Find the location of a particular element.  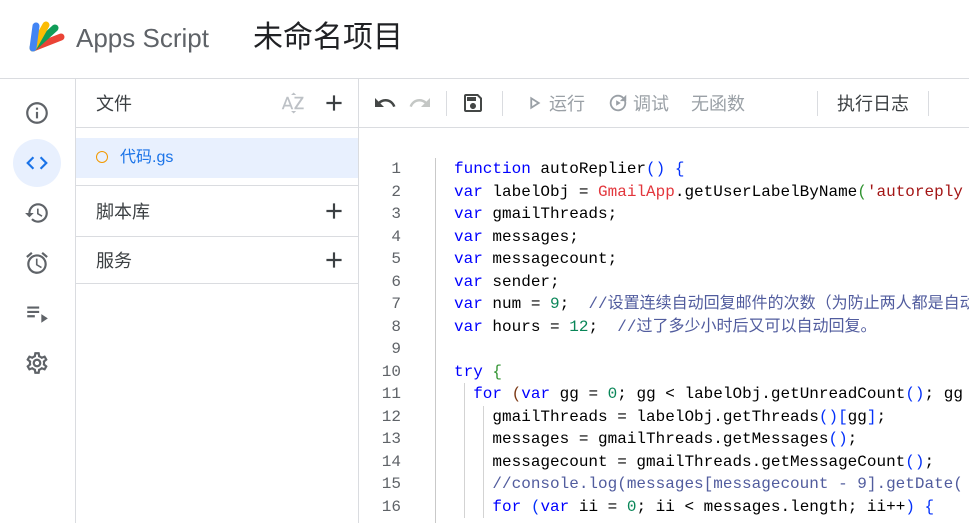

code-line: 6 var sender; is located at coordinates (664, 282).